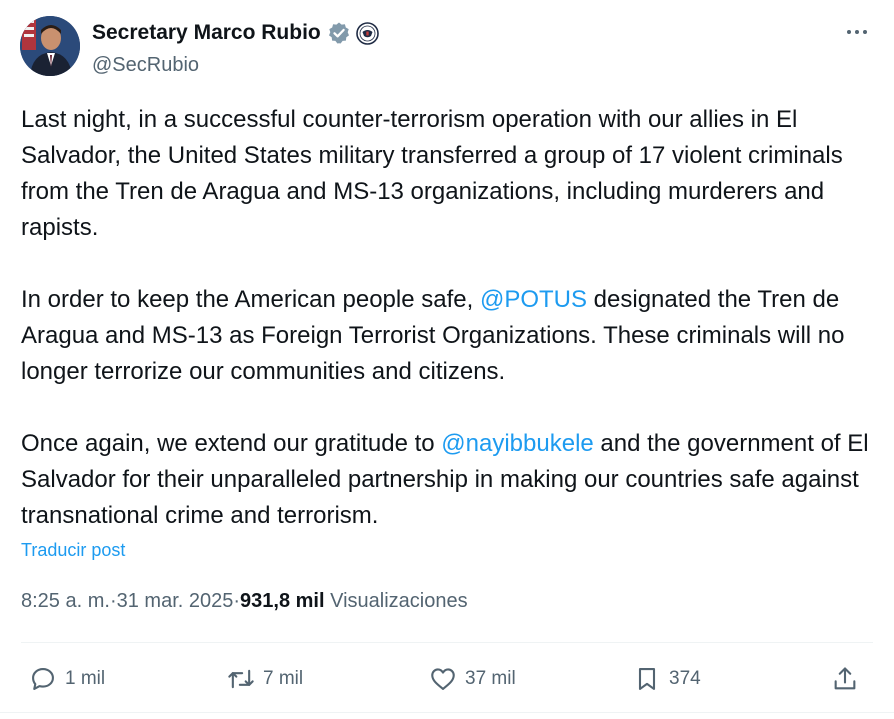  What do you see at coordinates (685, 678) in the screenshot?
I see `bookmark-count: 374` at bounding box center [685, 678].